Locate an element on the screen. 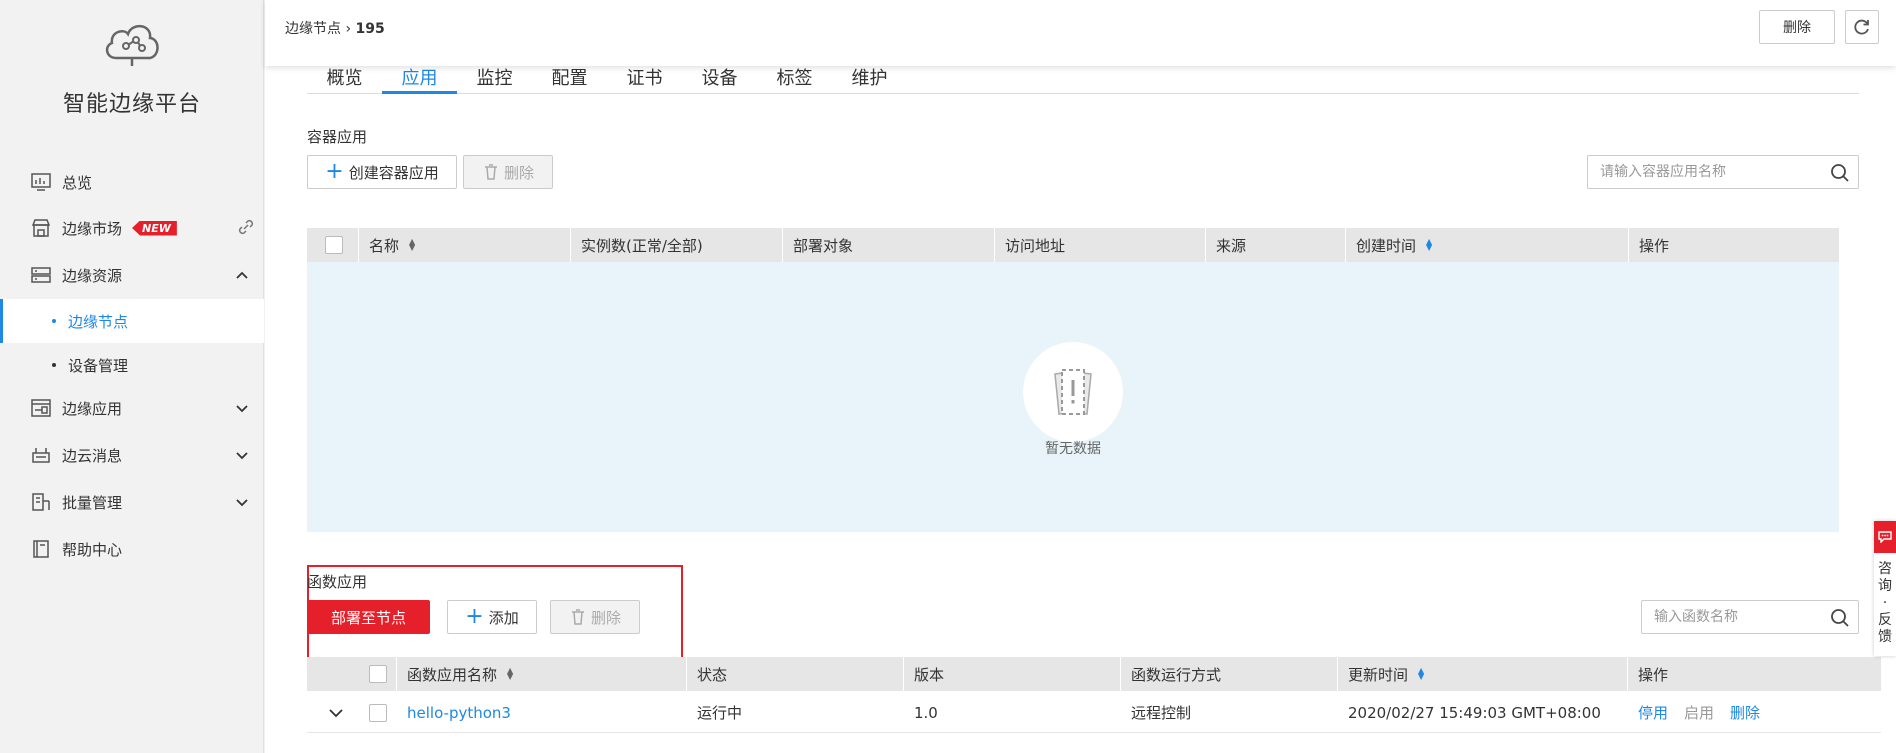  trash-icon is located at coordinates (577, 617).